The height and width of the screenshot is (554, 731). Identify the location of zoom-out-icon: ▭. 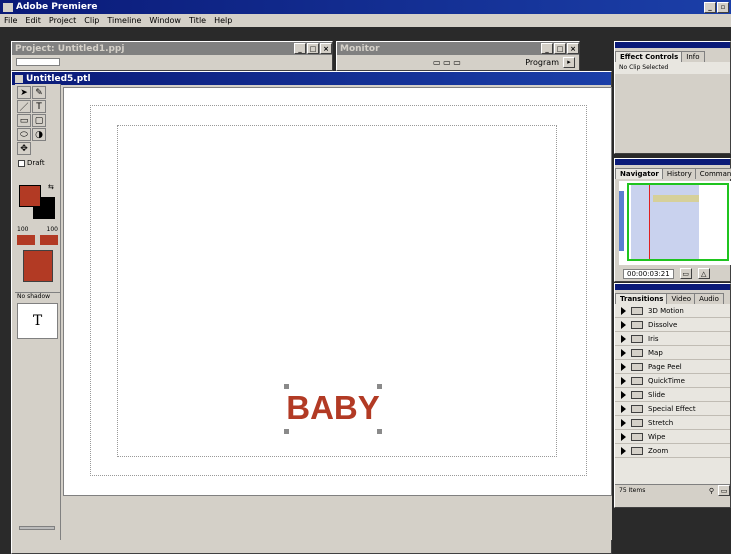
(685, 273).